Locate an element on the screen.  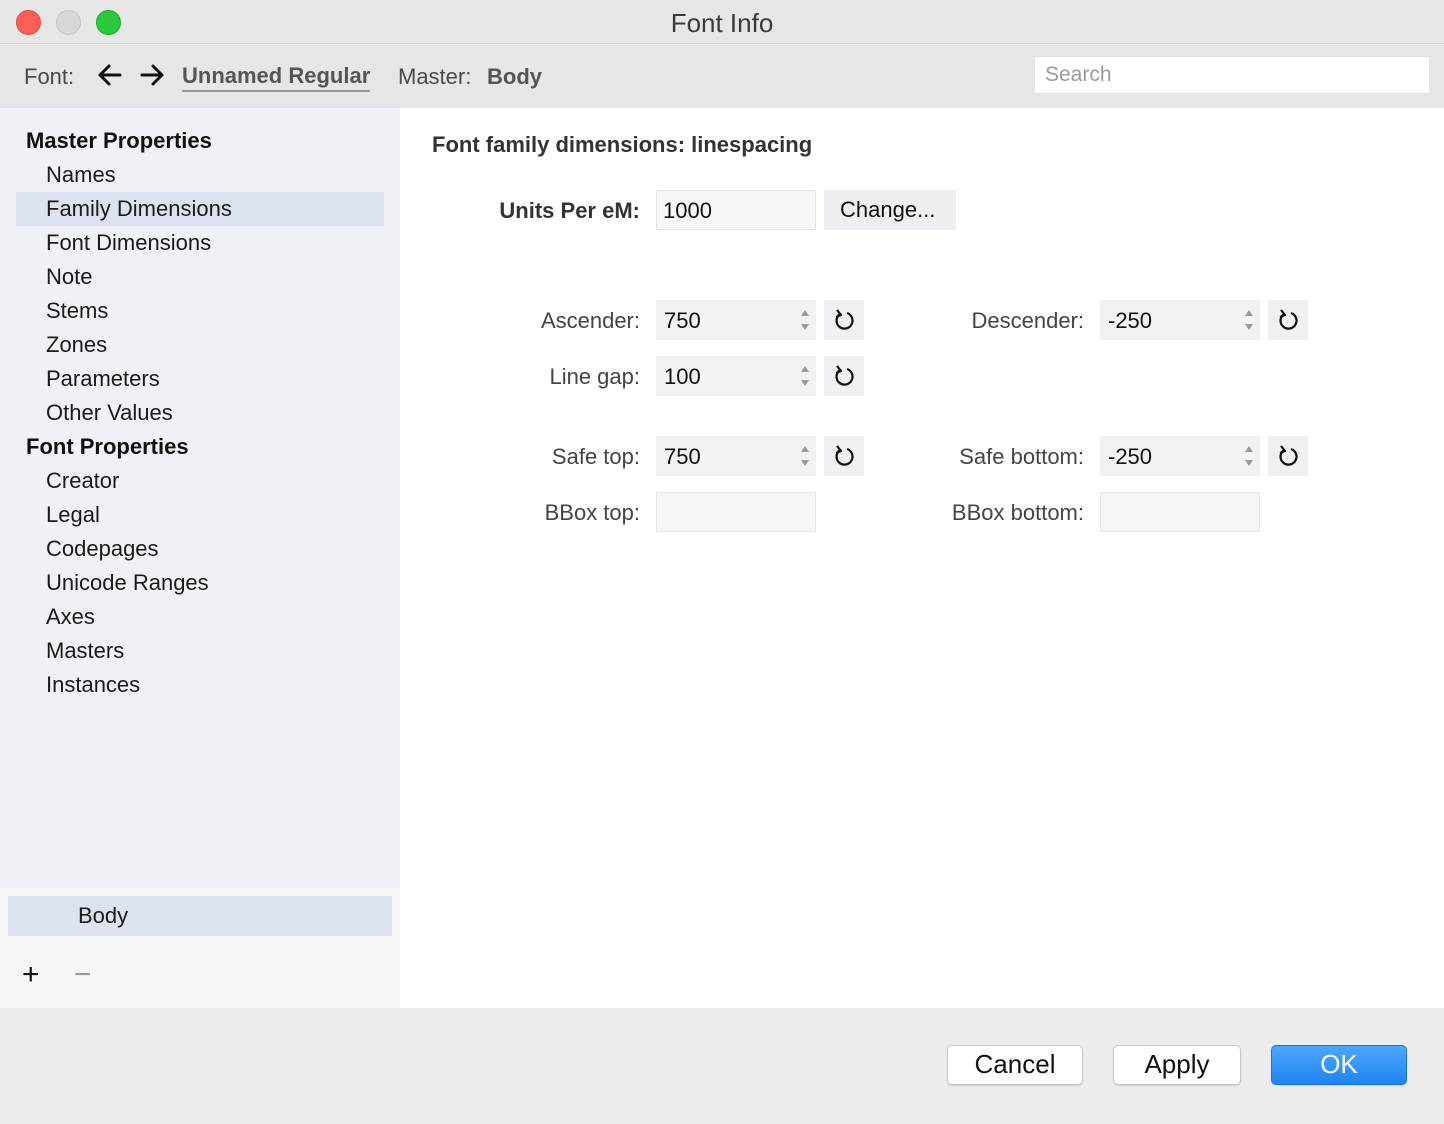
cancel-button: Cancel is located at coordinates (1015, 1065).